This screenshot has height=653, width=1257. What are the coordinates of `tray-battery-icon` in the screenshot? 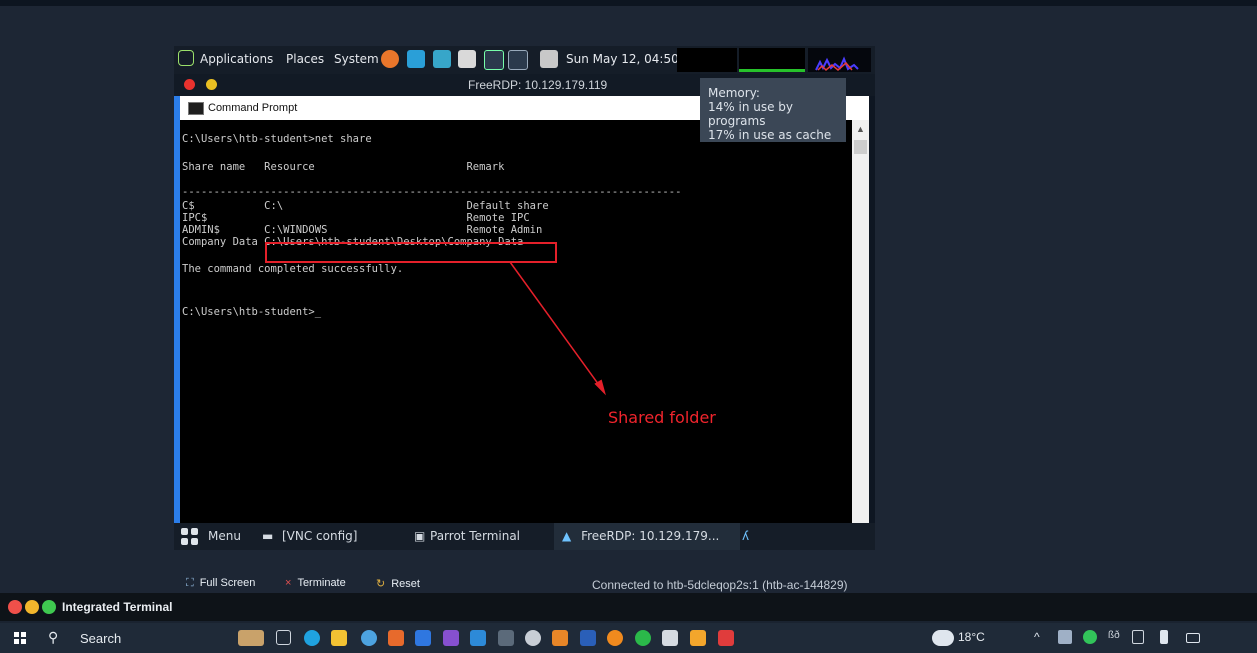 It's located at (1193, 638).